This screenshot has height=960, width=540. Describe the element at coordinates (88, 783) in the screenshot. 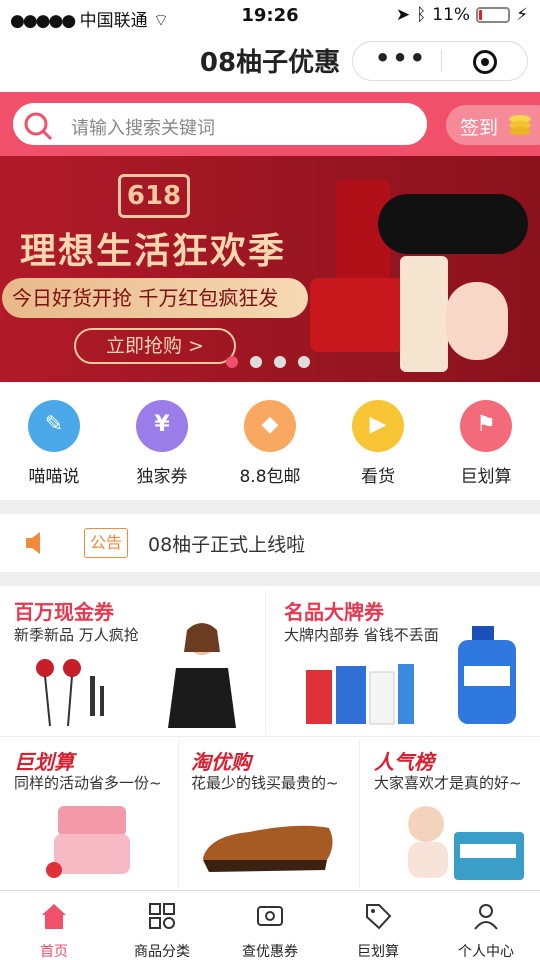

I see `promo-subtitle: 同样的活动省多一份~` at that location.